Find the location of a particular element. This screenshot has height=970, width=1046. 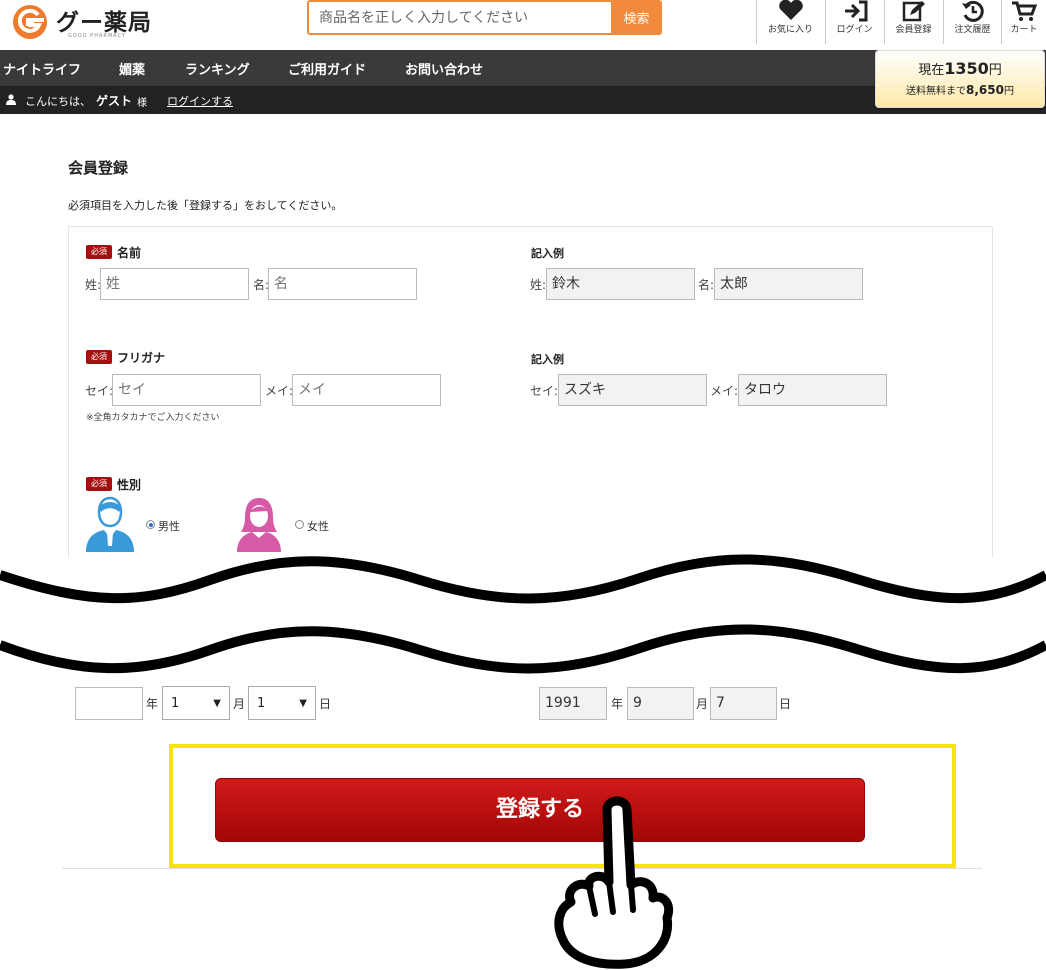

first-name-input is located at coordinates (342, 284).